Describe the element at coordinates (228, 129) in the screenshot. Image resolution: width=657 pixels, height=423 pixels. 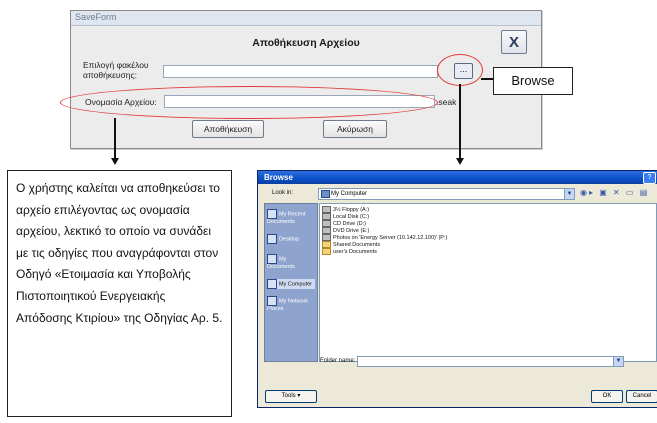
I see `save-button: Αποθήκευση` at that location.